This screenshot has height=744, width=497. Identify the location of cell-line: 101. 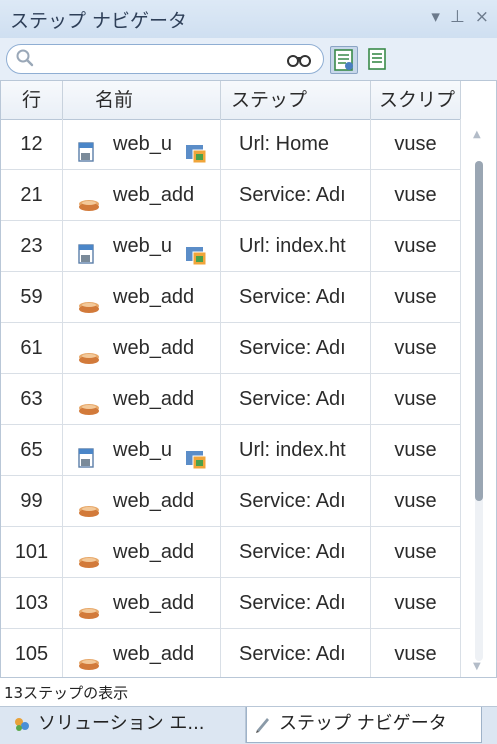
(32, 552).